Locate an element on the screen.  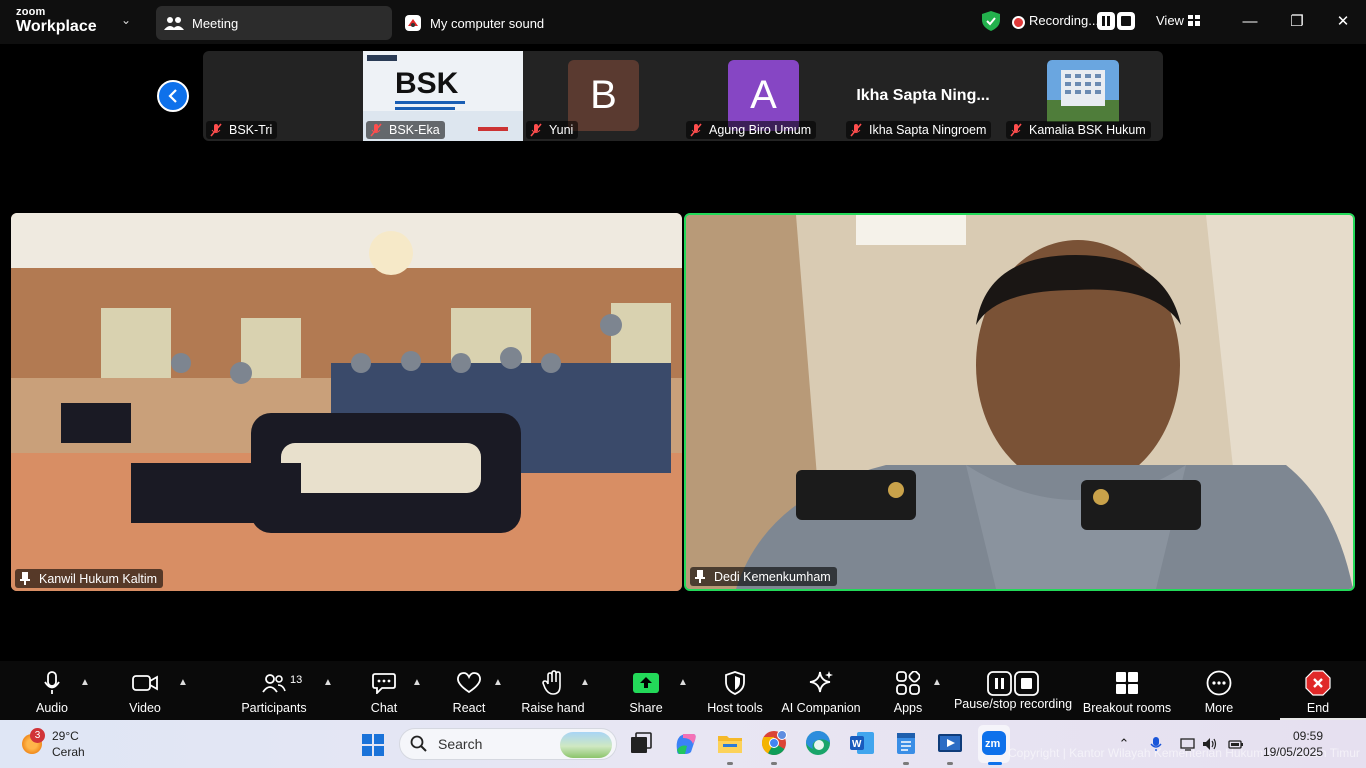
encryption-shield-icon is located at coordinates (991, 21).